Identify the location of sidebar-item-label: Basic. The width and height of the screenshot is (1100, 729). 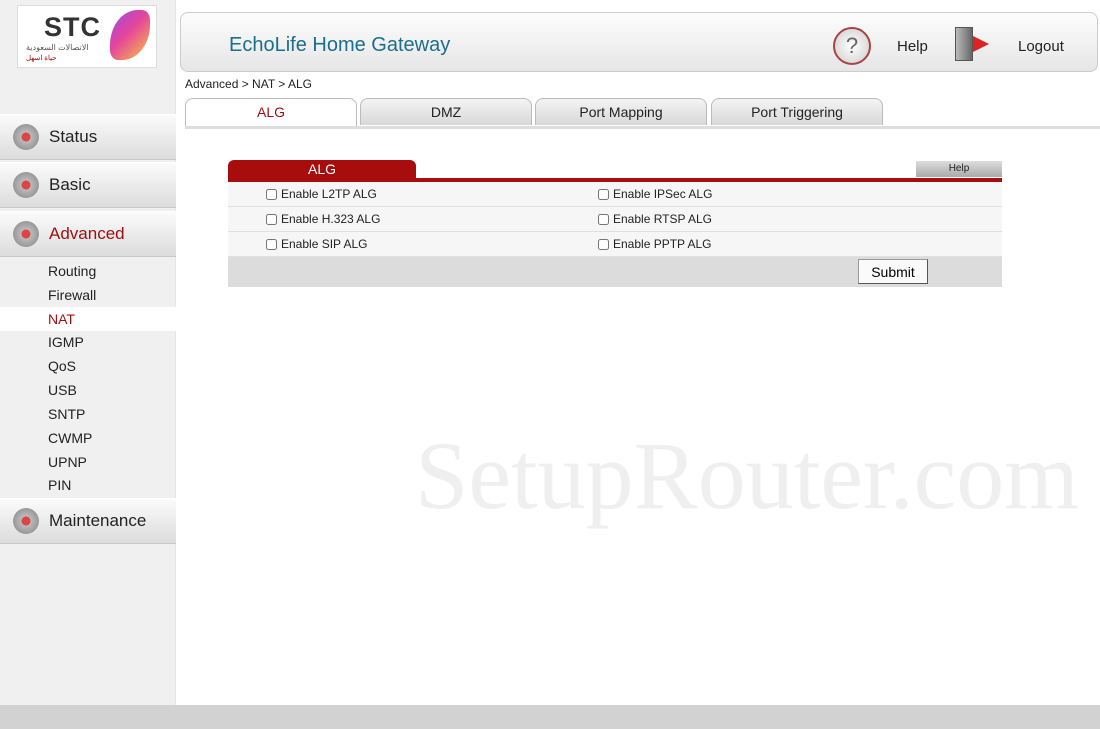
(70, 184).